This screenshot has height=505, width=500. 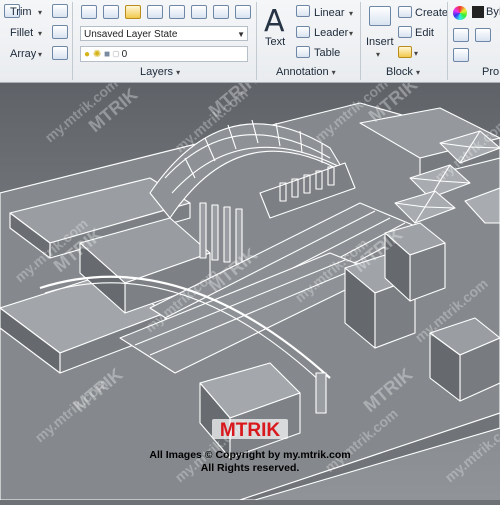 What do you see at coordinates (249, 455) in the screenshot?
I see `copyright-line-1: All Images © Copyright by my.mtrik.com` at bounding box center [249, 455].